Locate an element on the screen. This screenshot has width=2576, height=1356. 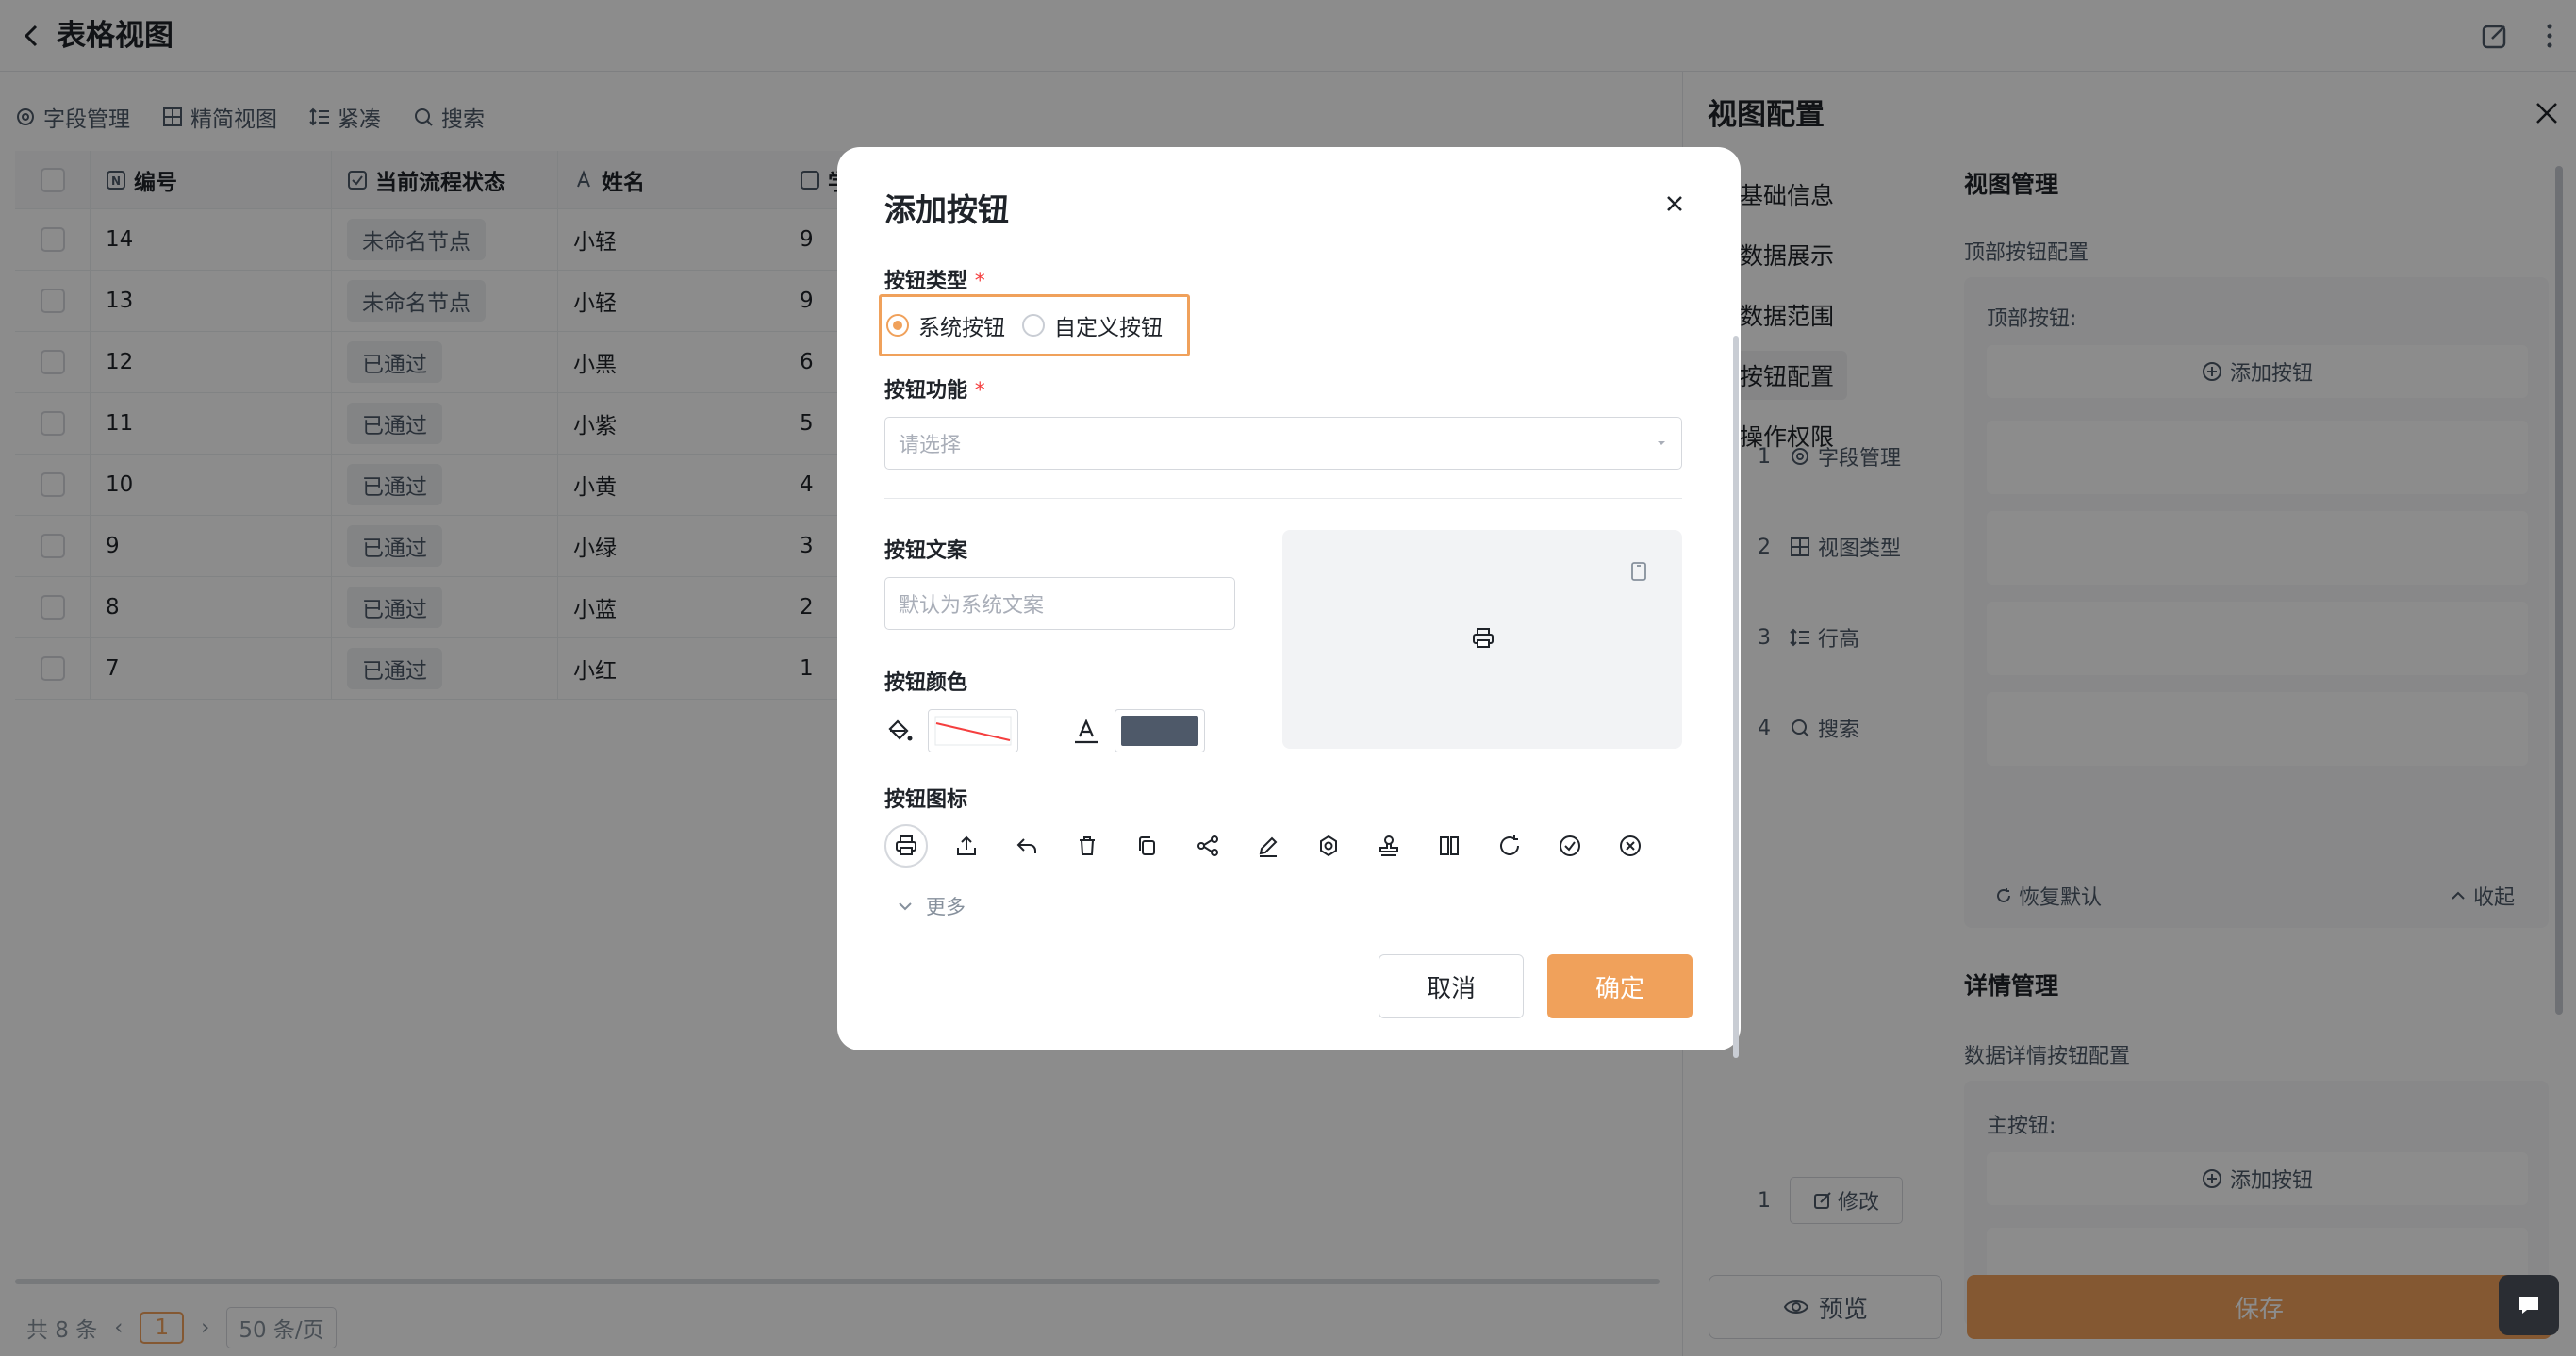
text-color-swatch is located at coordinates (1160, 730).